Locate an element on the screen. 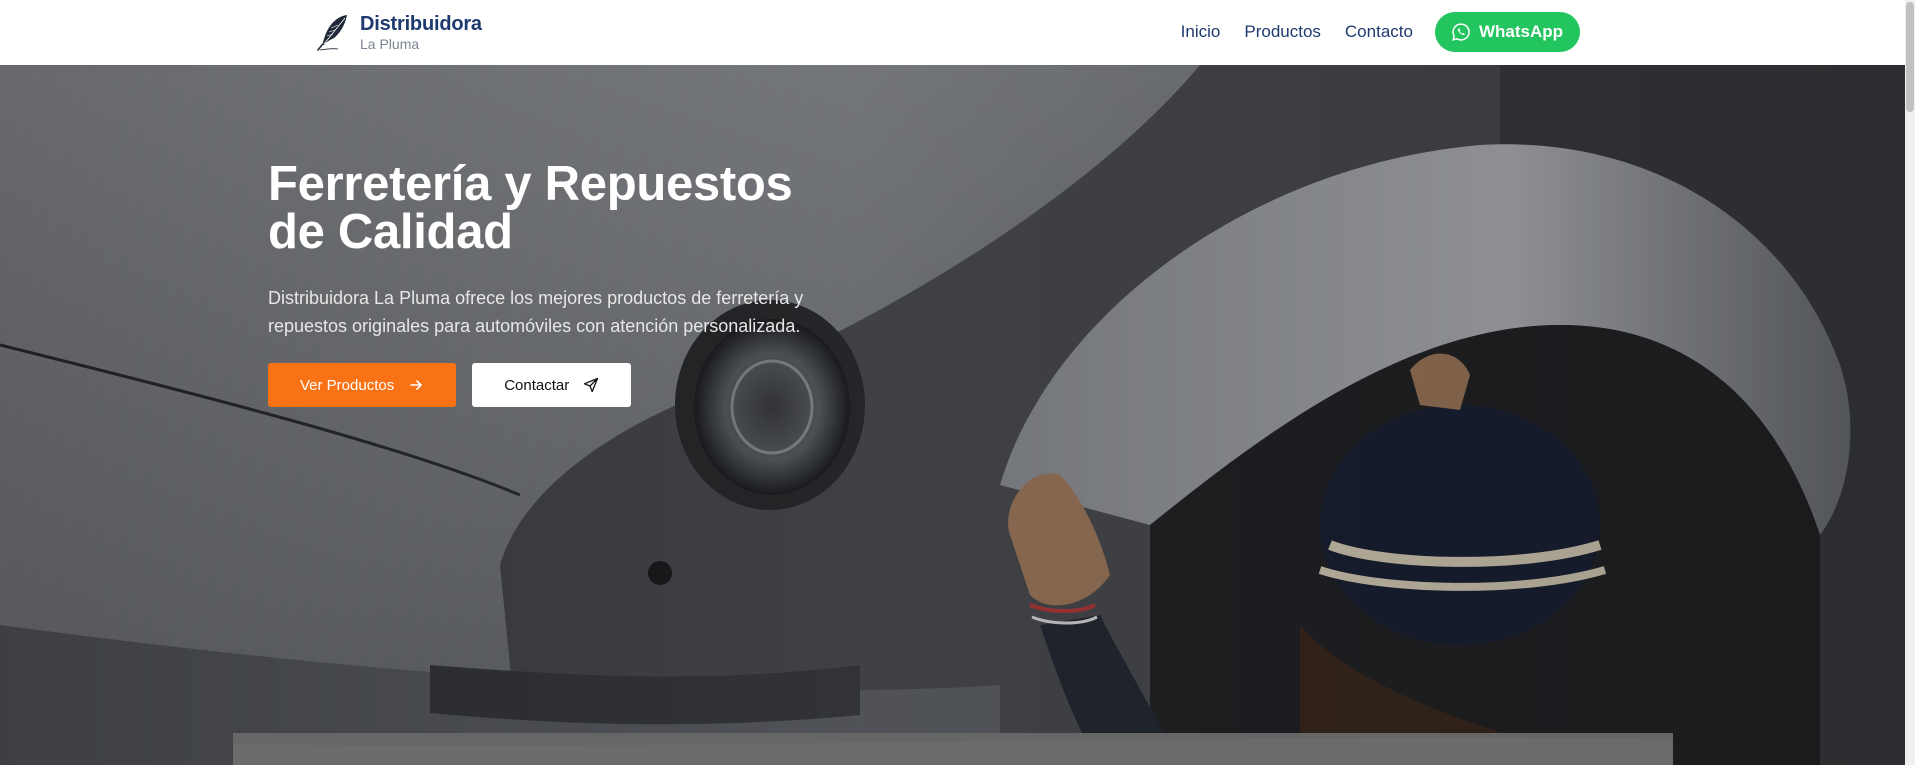  brand-logo: Distribuidora La Pluma is located at coordinates (399, 32).